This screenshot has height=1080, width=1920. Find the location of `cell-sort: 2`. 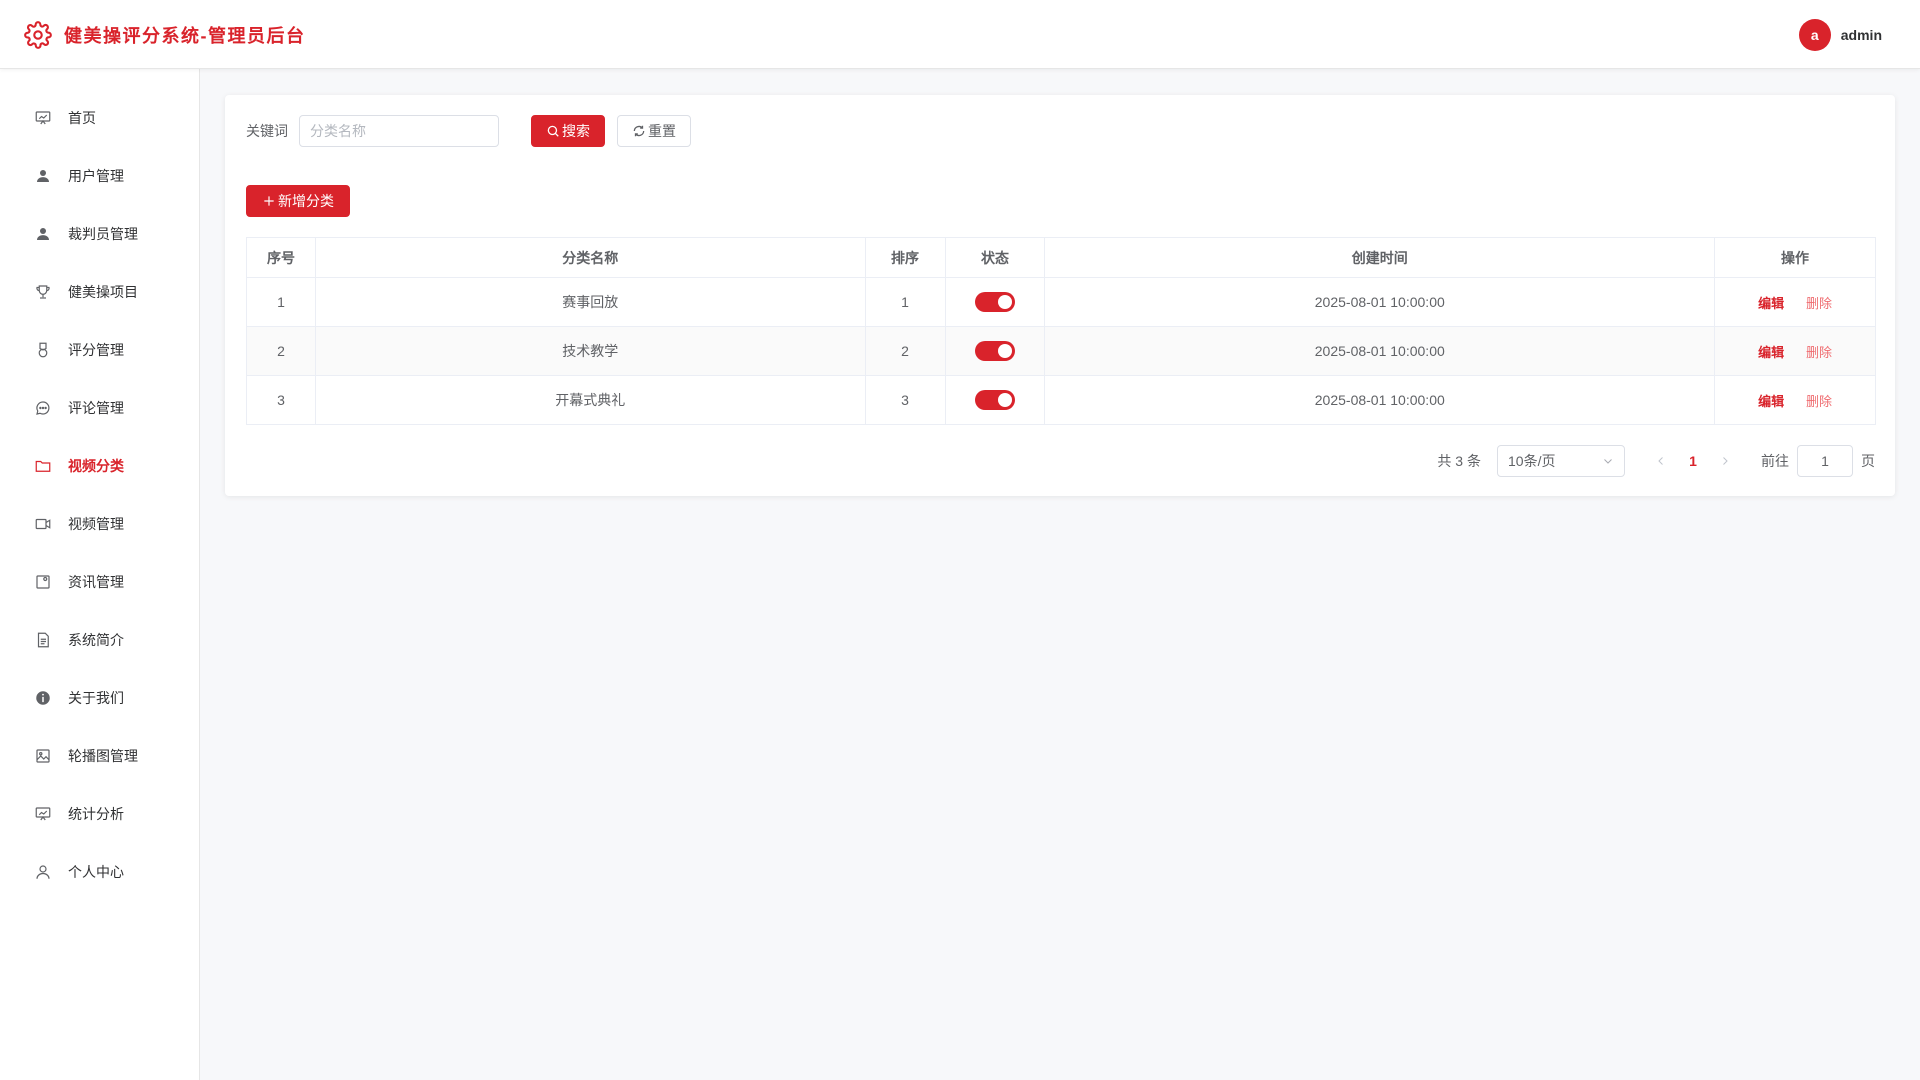

cell-sort: 2 is located at coordinates (905, 351).